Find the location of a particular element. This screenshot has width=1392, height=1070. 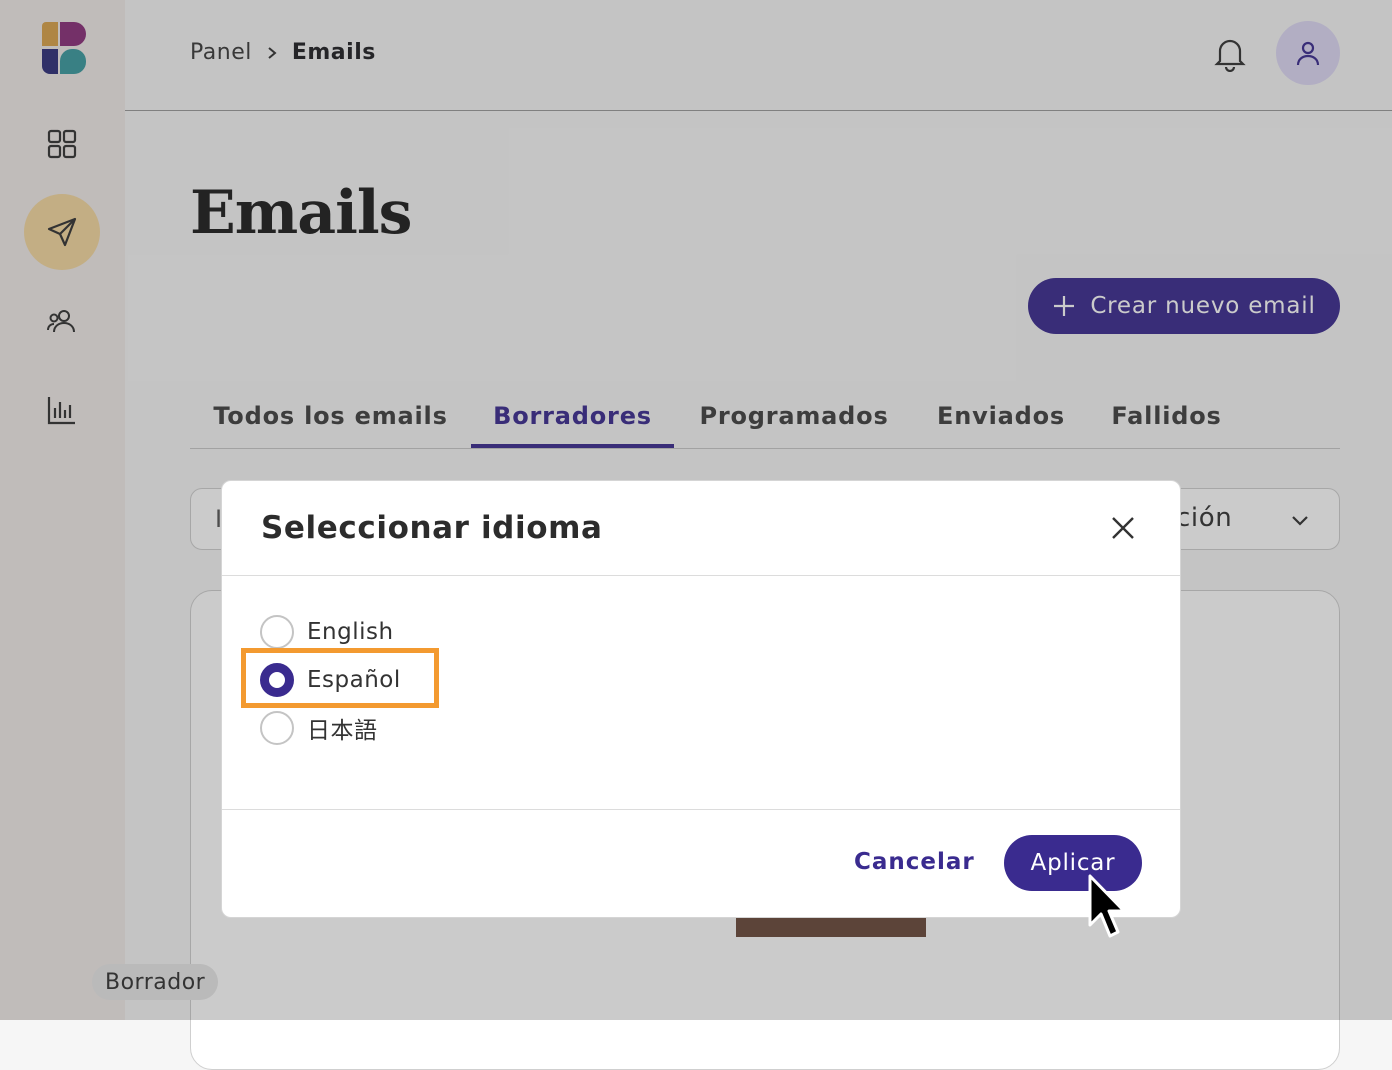

dialog-divider is located at coordinates (701, 809).